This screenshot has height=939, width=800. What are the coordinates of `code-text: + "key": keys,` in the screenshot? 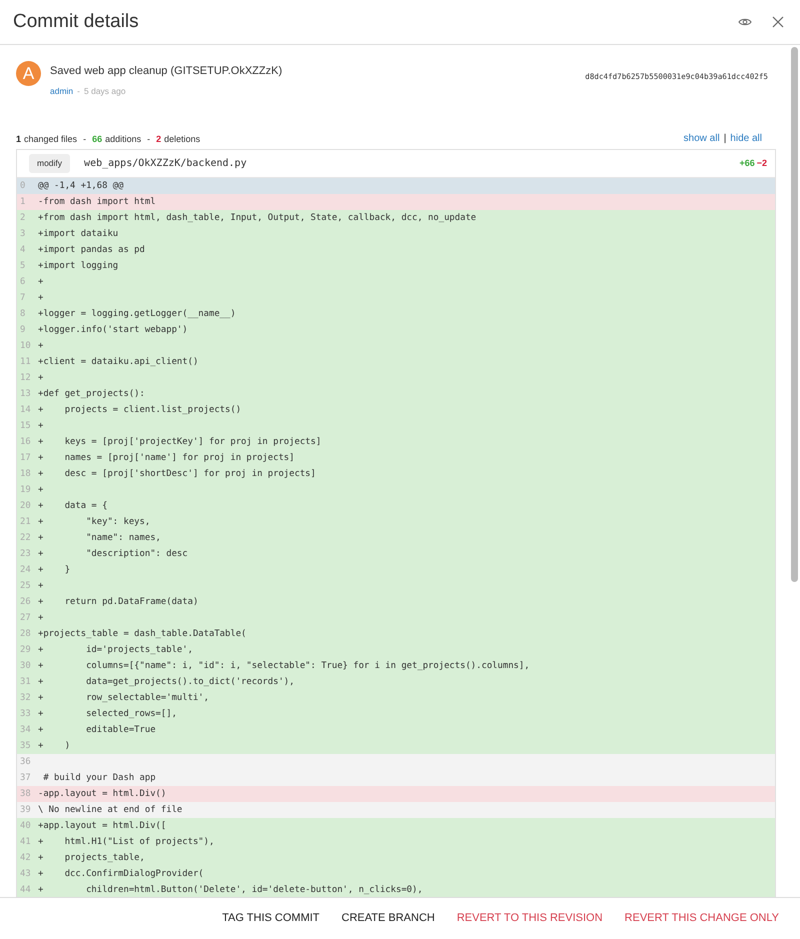 It's located at (94, 522).